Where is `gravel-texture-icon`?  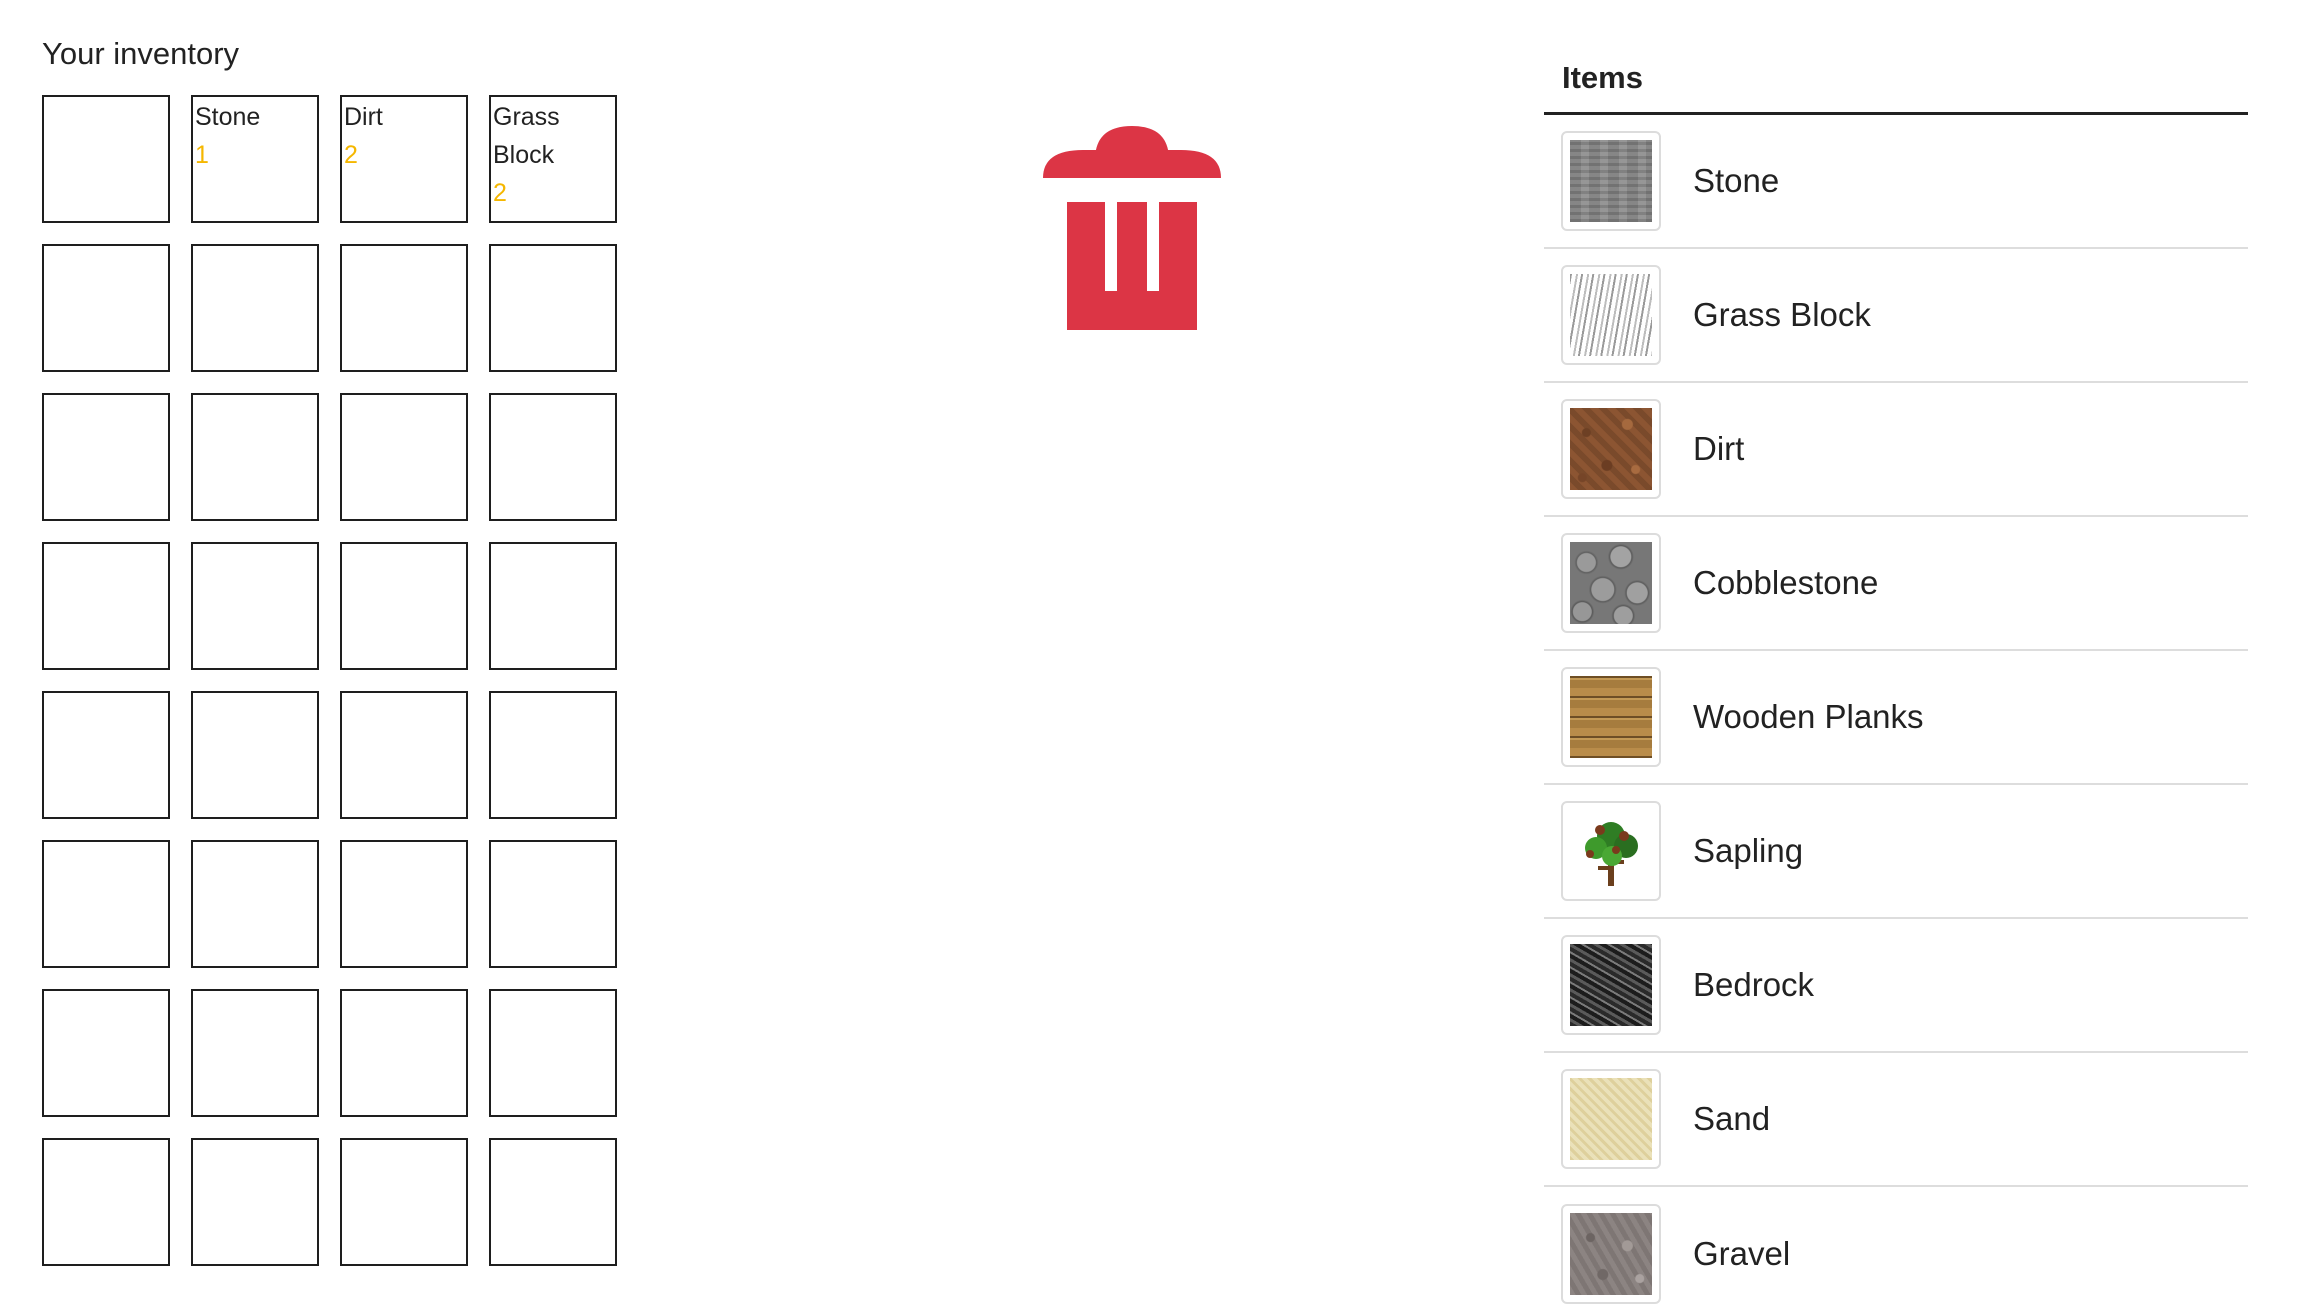 gravel-texture-icon is located at coordinates (1611, 1254).